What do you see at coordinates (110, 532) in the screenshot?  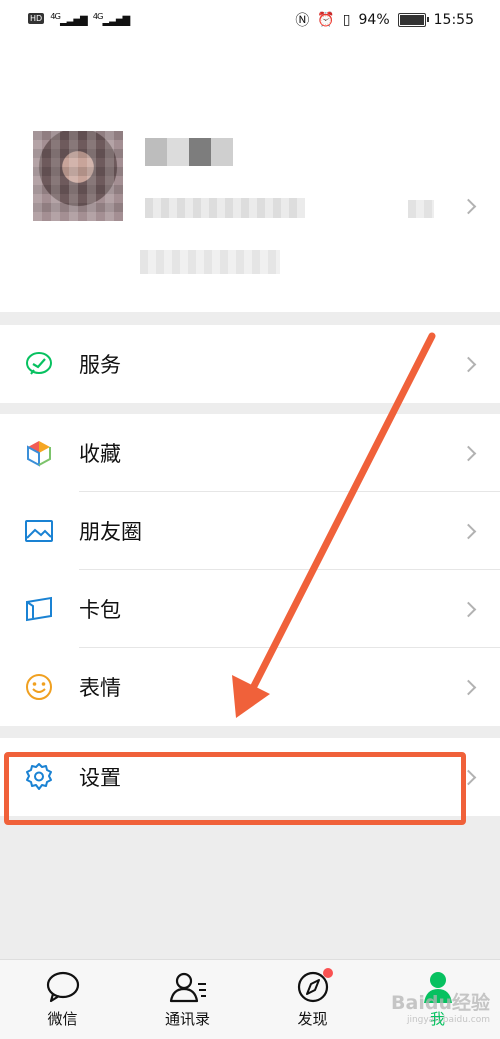 I see `menu-label-moments: 朋友圈` at bounding box center [110, 532].